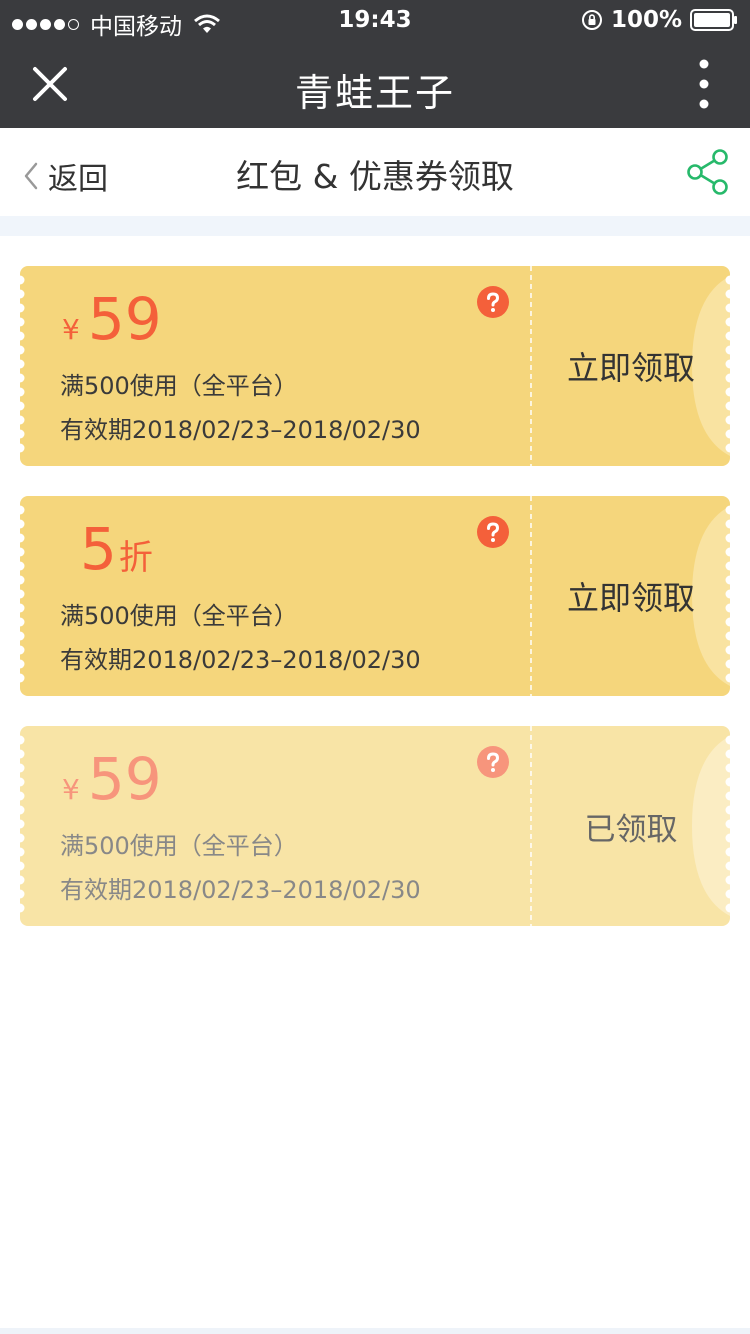  What do you see at coordinates (704, 84) in the screenshot?
I see `more-options-button` at bounding box center [704, 84].